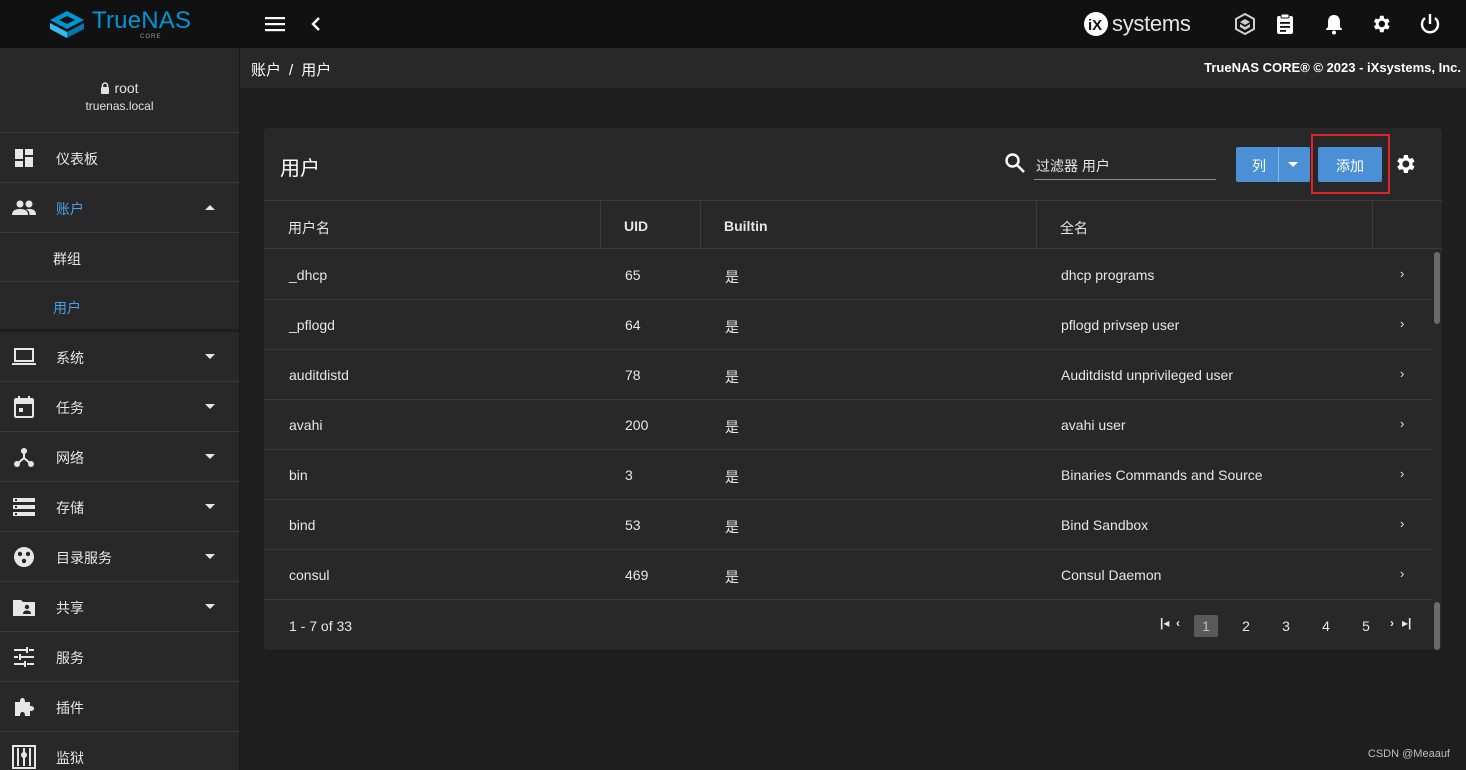  I want to click on ix-mark-icon: iX, so click(1096, 24).